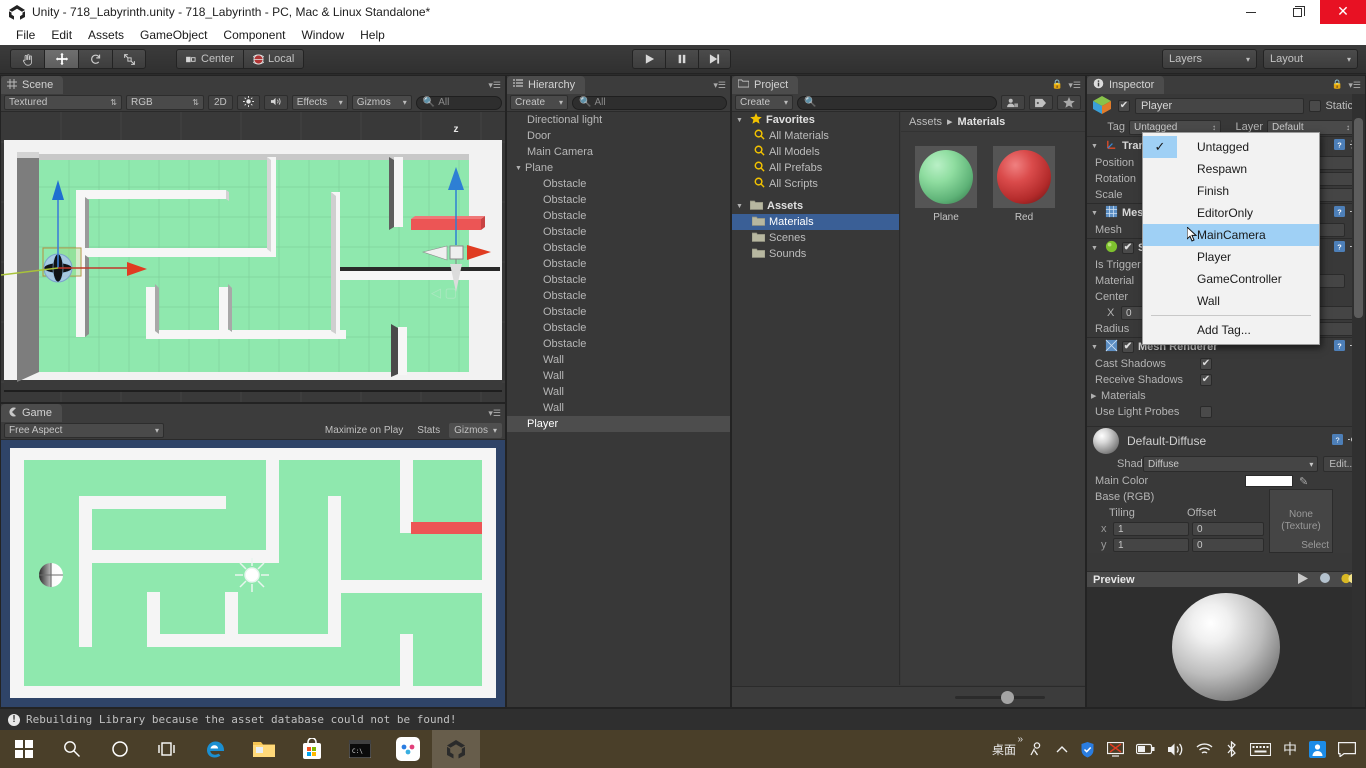 This screenshot has width=1366, height=768. Describe the element at coordinates (1004, 749) in the screenshot. I see `desktop-label: 桌面 »` at that location.